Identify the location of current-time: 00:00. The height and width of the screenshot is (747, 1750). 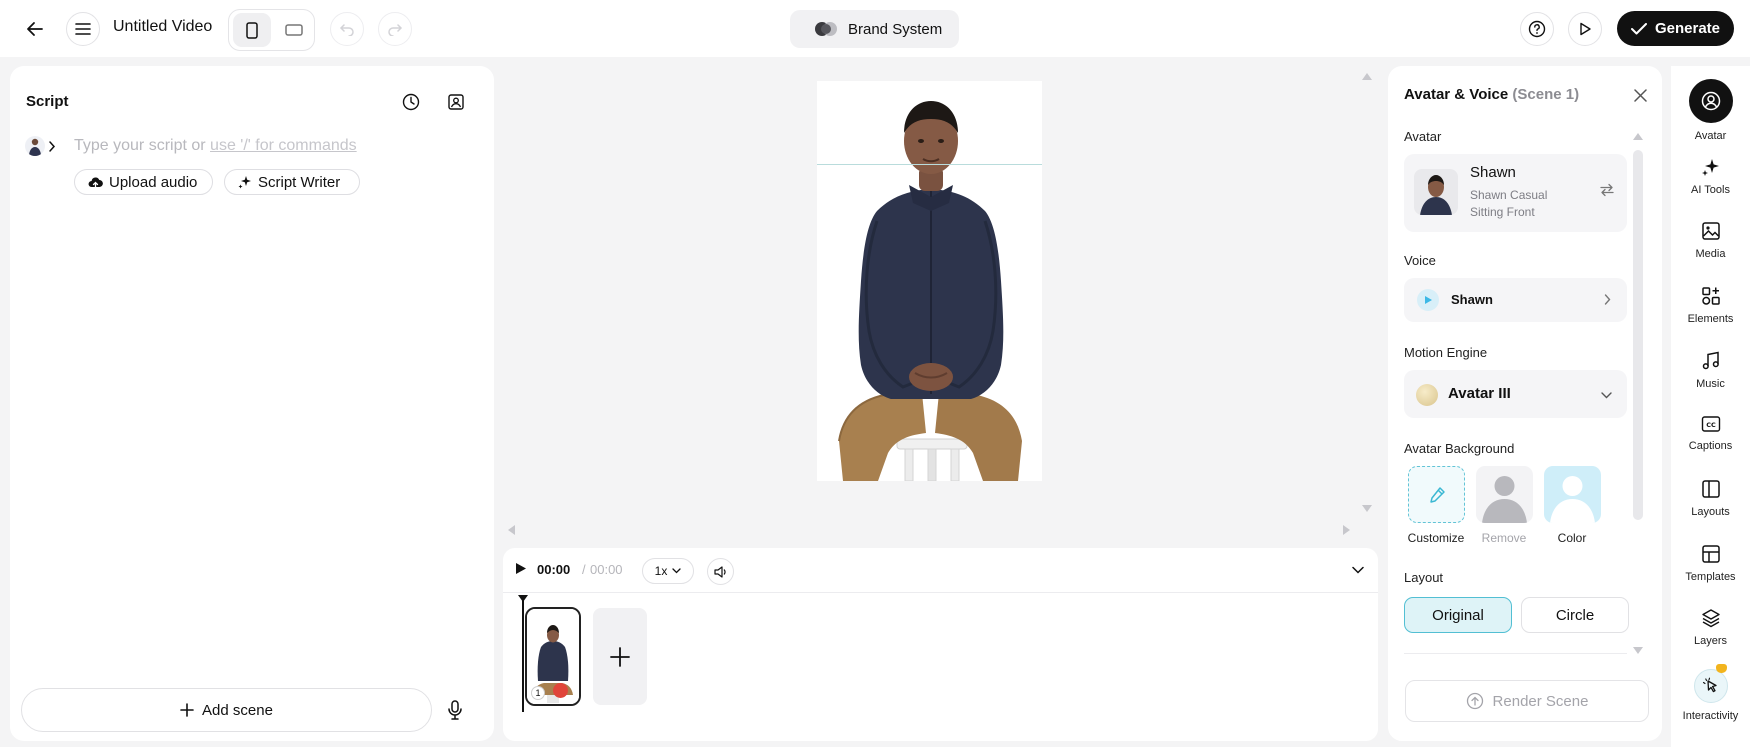
(554, 569).